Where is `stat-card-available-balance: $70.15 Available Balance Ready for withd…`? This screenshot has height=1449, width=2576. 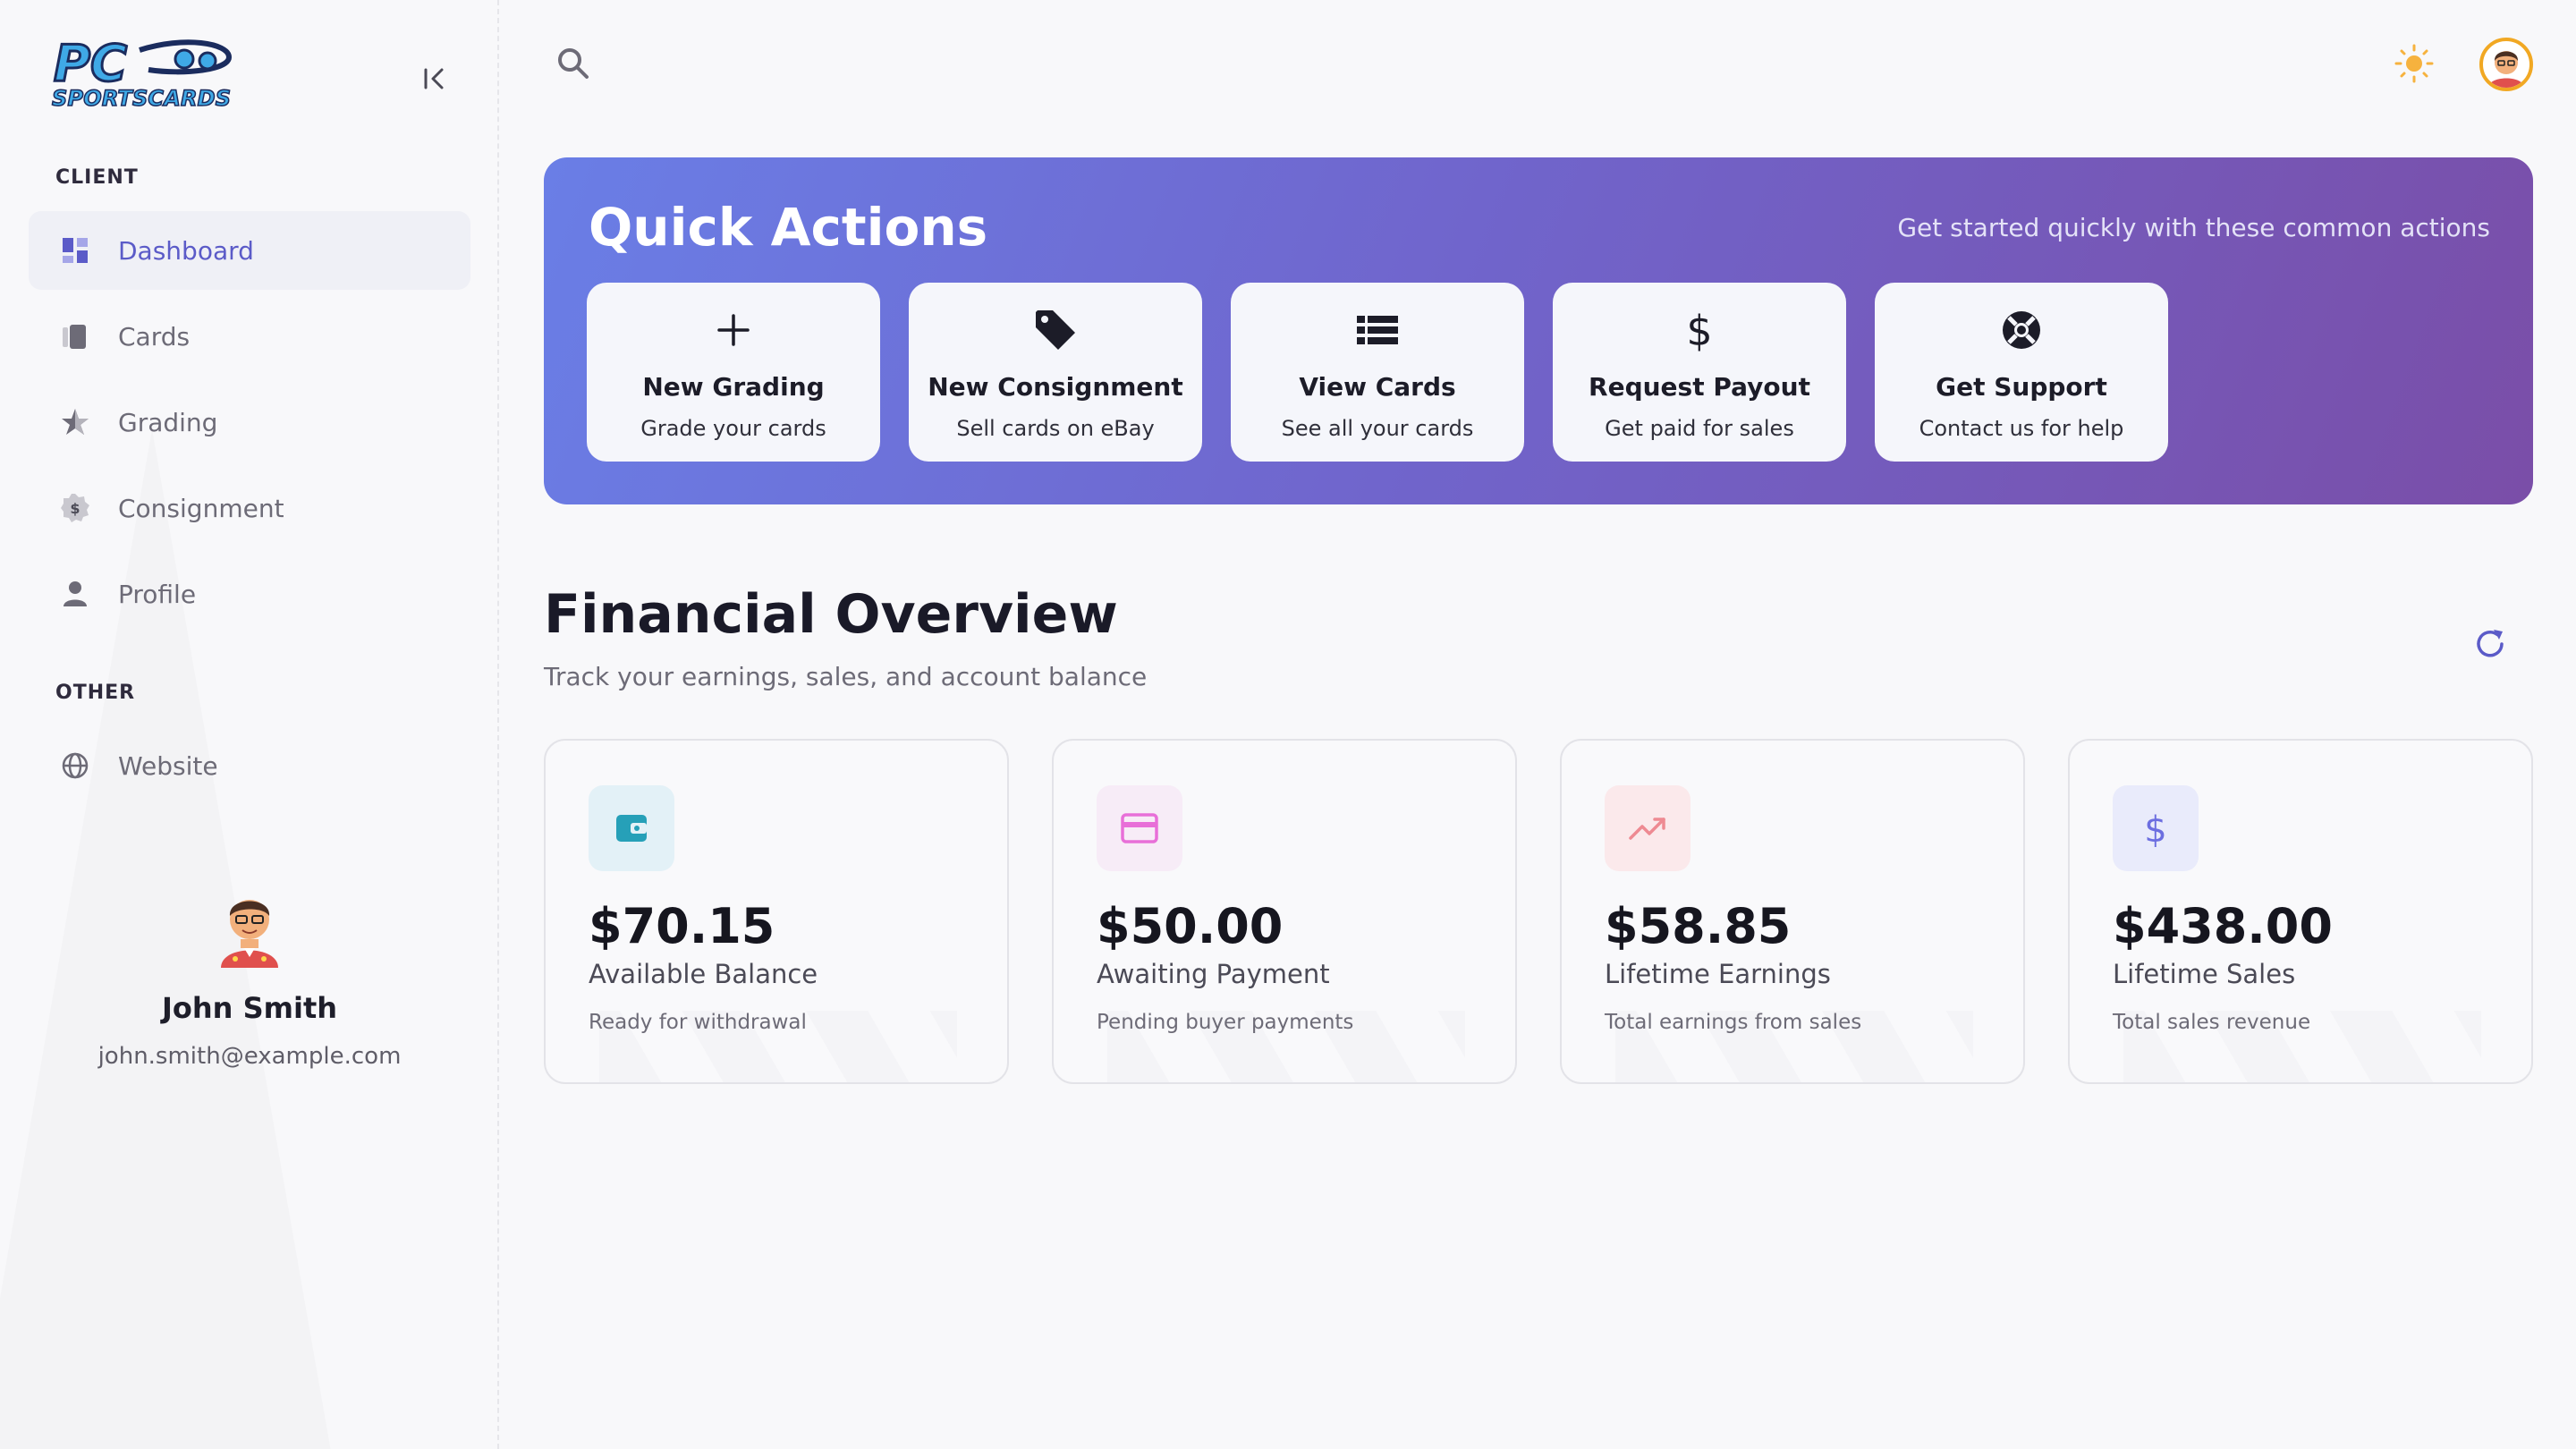
stat-card-available-balance: $70.15 Available Balance Ready for withd… is located at coordinates (776, 911).